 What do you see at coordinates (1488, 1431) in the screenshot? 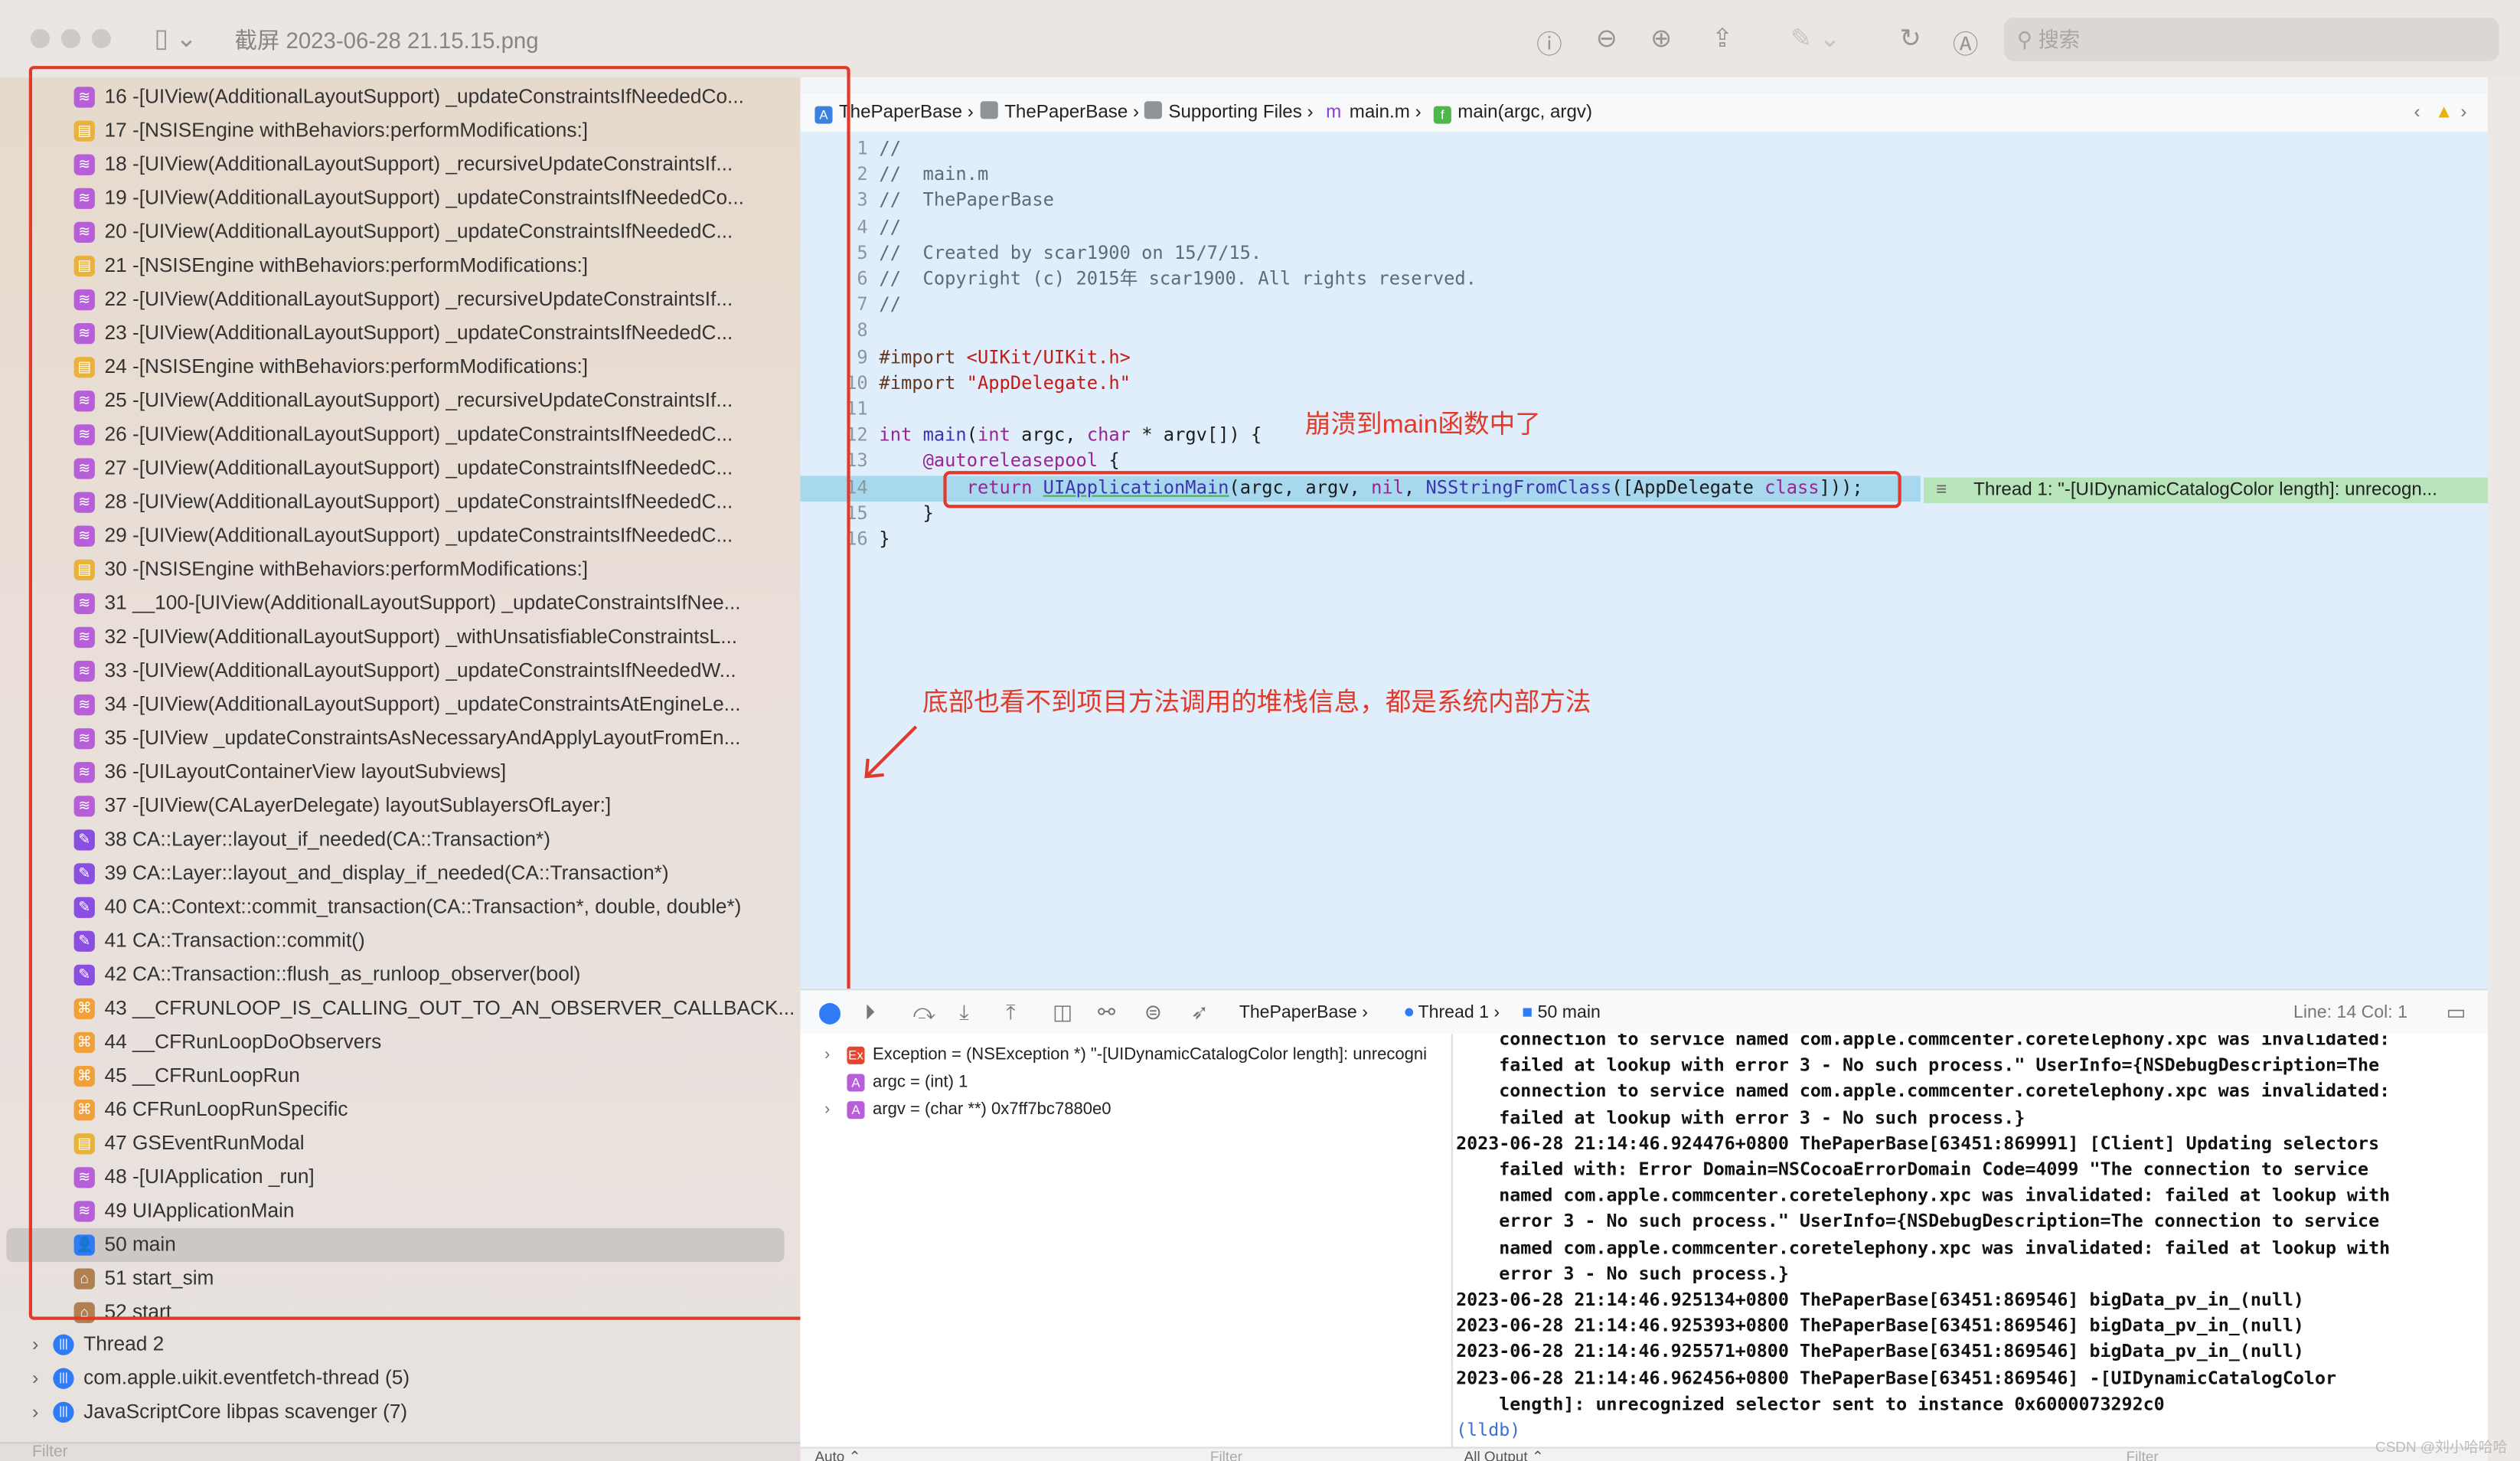
I see `lldb-prompt: (lldb)` at bounding box center [1488, 1431].